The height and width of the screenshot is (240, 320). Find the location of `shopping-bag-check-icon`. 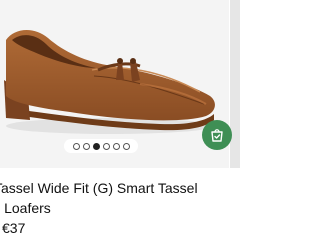

shopping-bag-check-icon is located at coordinates (217, 135).